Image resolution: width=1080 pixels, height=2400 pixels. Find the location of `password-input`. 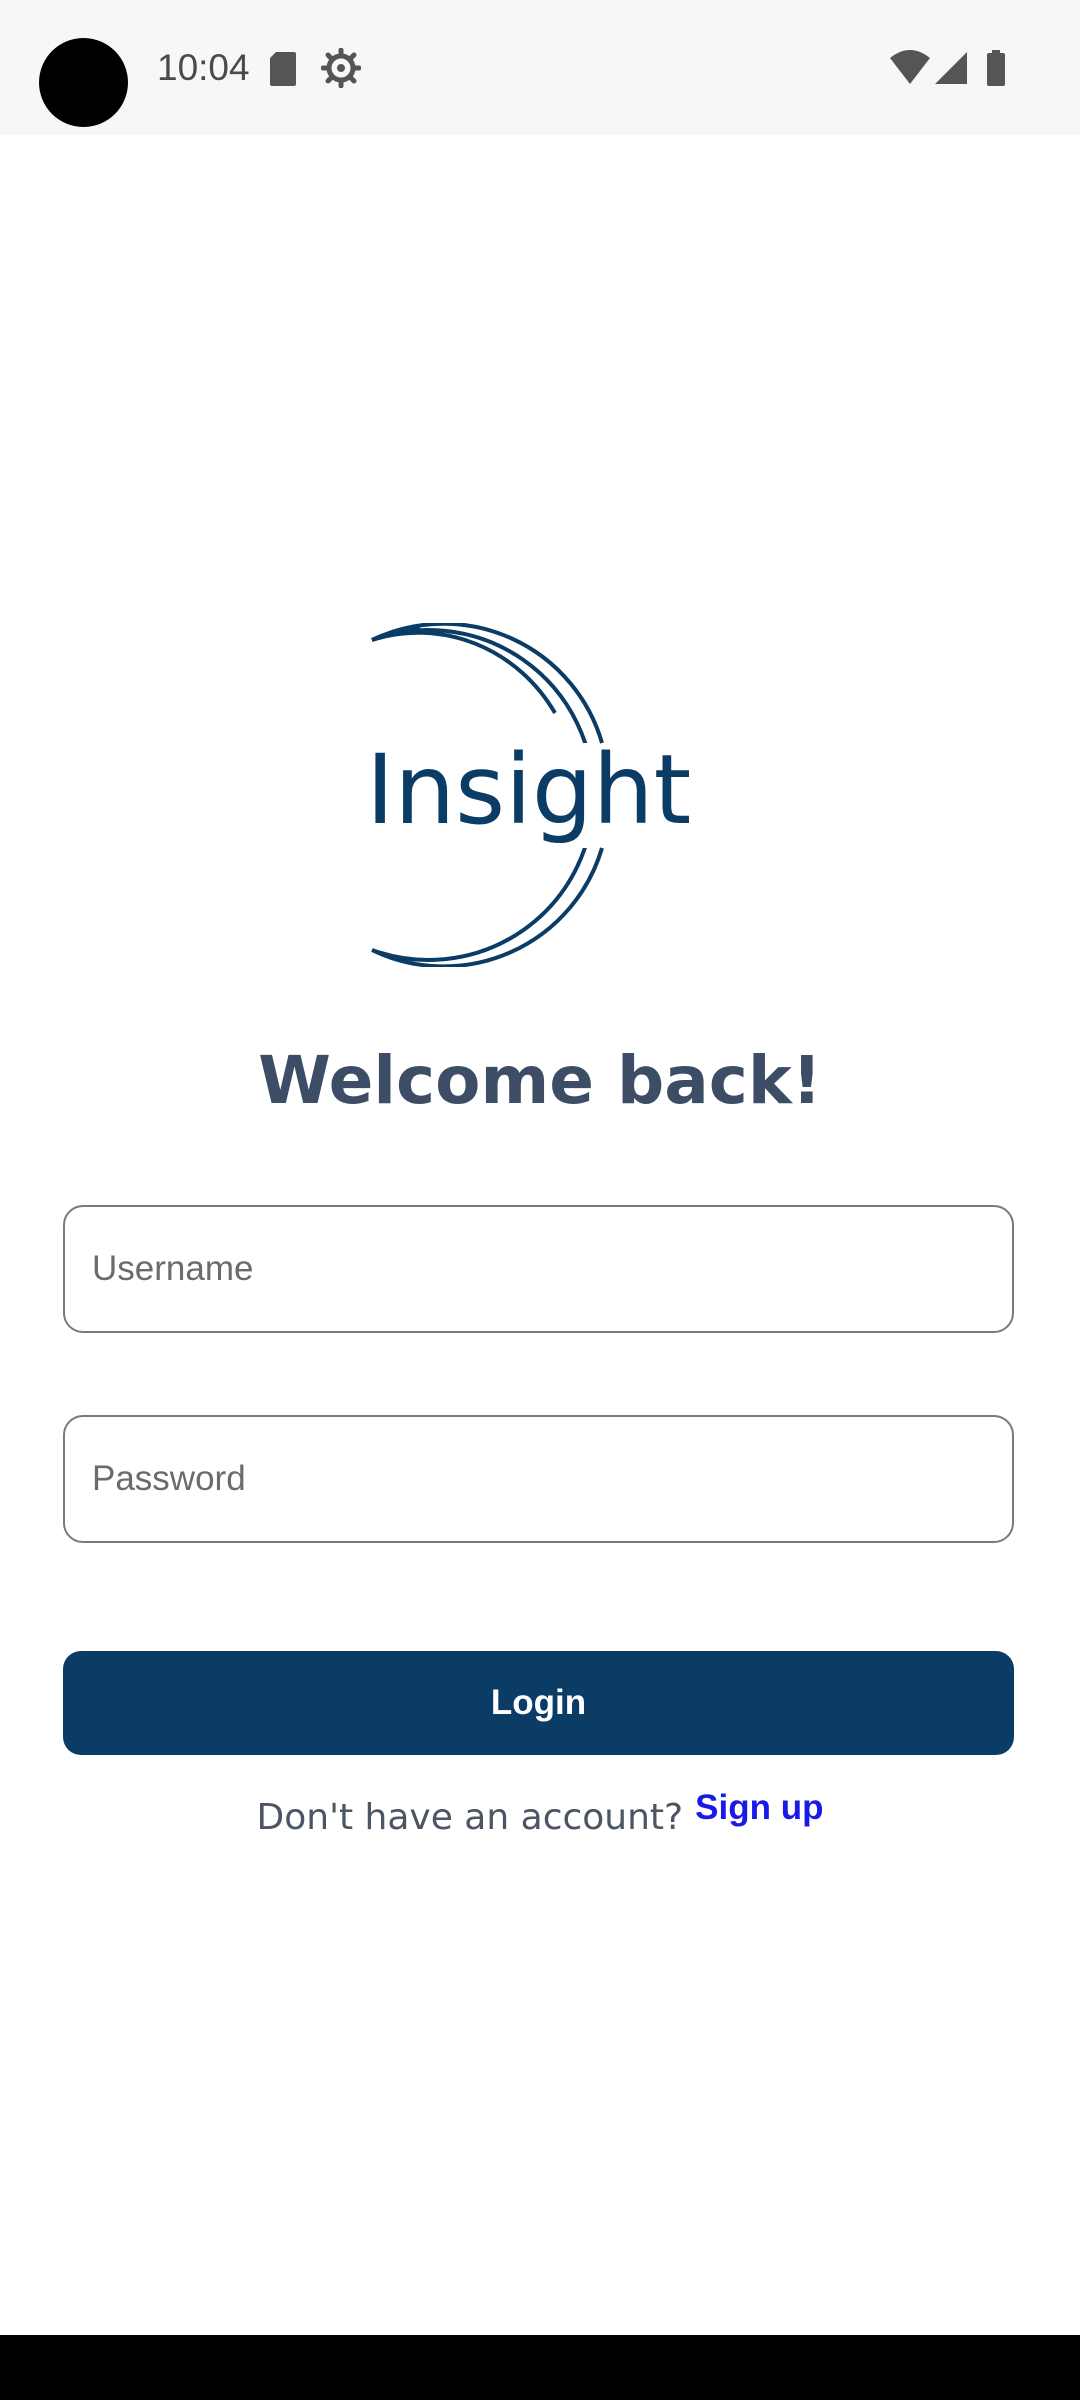

password-input is located at coordinates (551, 1479).